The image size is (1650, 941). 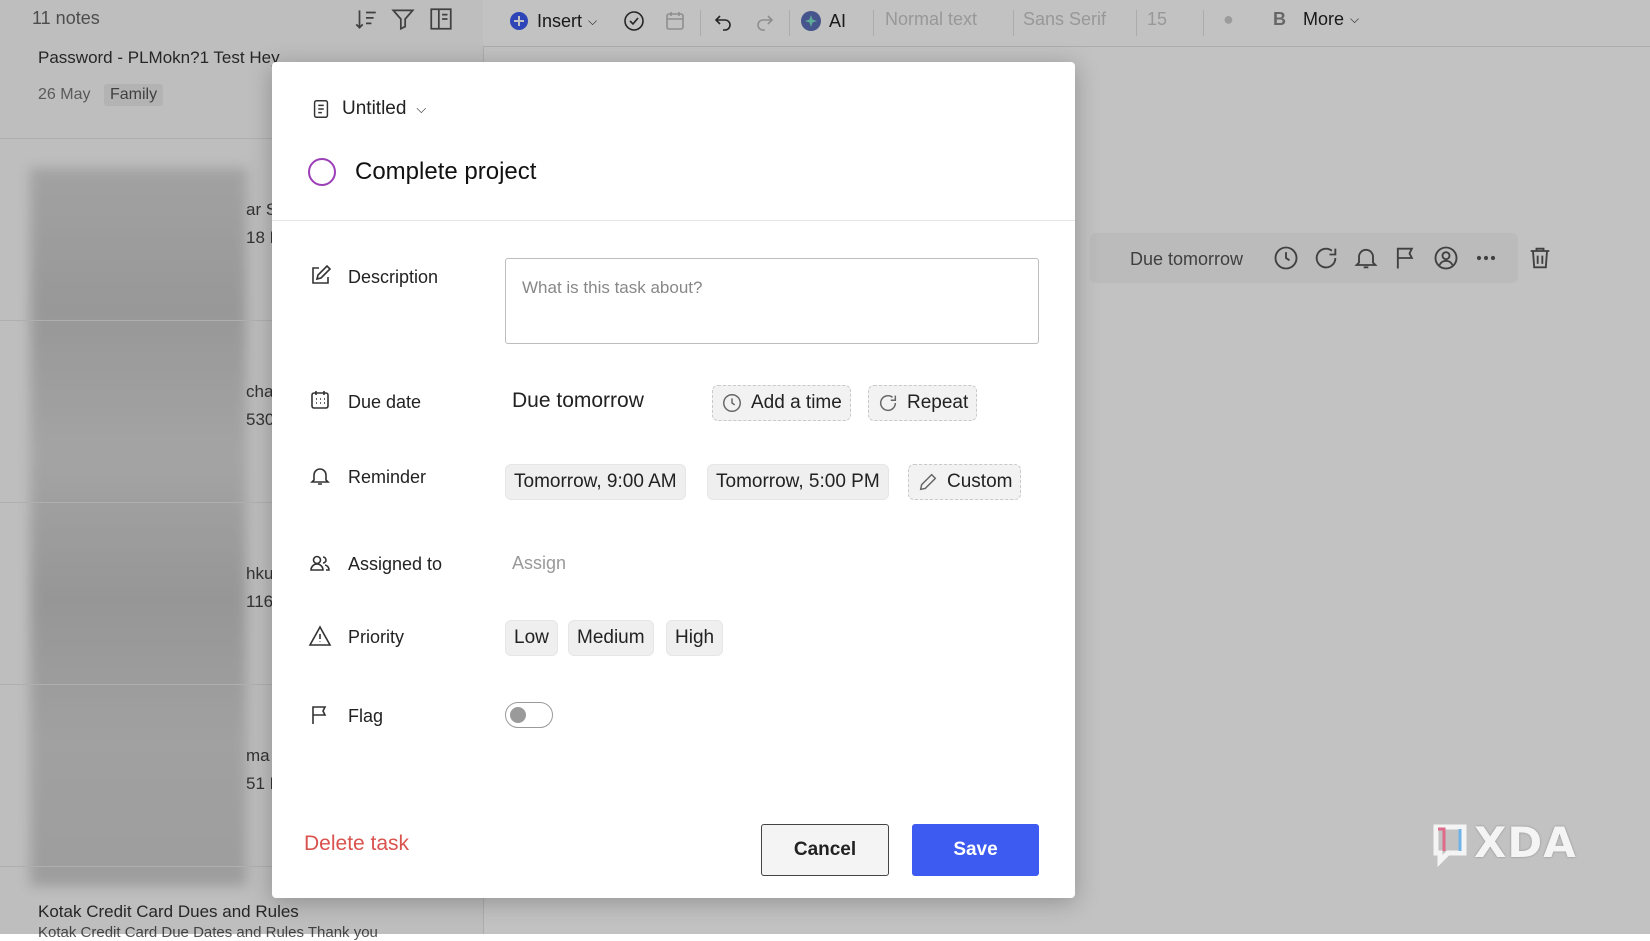 What do you see at coordinates (385, 402) in the screenshot?
I see `due-date-label: Due date` at bounding box center [385, 402].